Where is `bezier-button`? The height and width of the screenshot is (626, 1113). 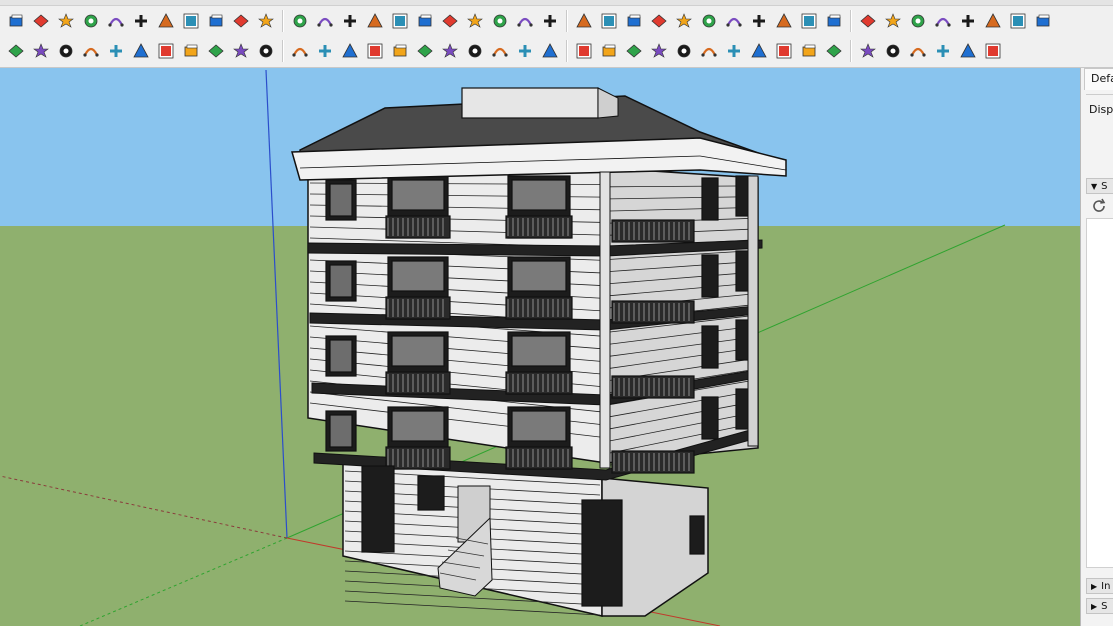
bezier-button is located at coordinates (659, 51).